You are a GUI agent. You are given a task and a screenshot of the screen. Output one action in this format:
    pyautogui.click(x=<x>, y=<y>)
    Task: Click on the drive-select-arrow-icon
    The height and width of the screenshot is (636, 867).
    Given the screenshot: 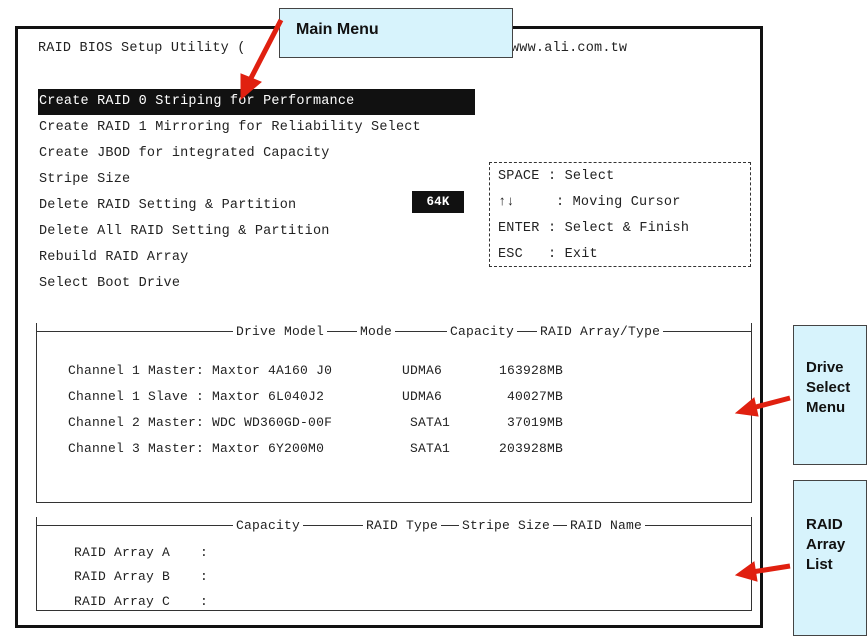 What is the action you would take?
    pyautogui.click(x=762, y=406)
    